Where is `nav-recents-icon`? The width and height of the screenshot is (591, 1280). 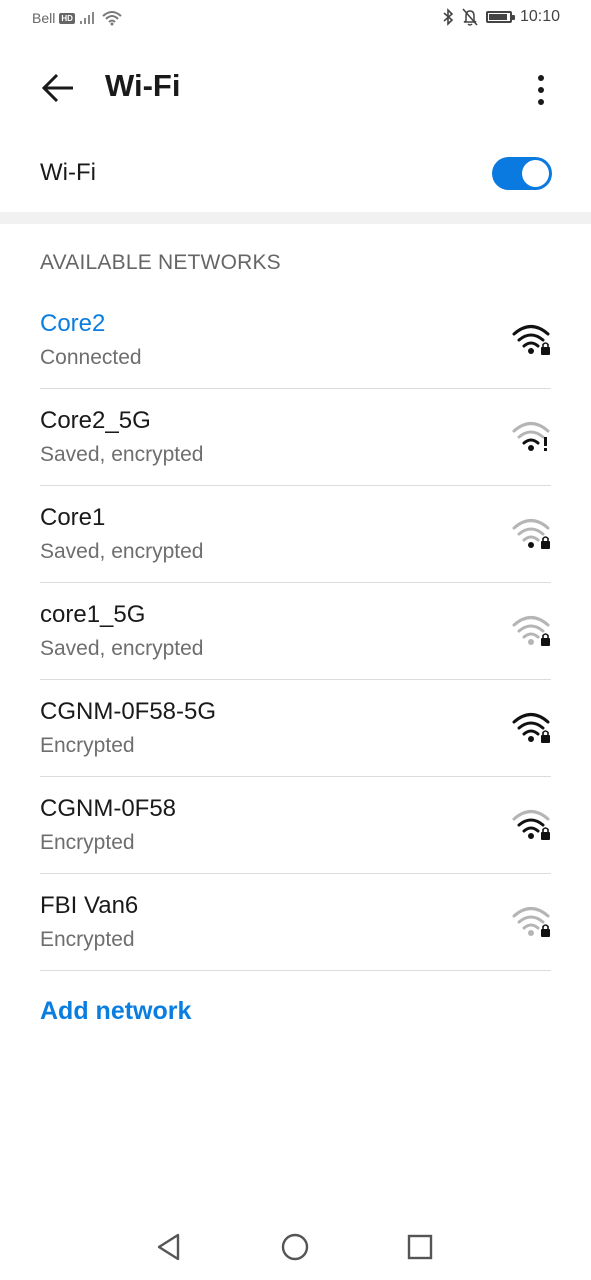
nav-recents-icon is located at coordinates (420, 1247).